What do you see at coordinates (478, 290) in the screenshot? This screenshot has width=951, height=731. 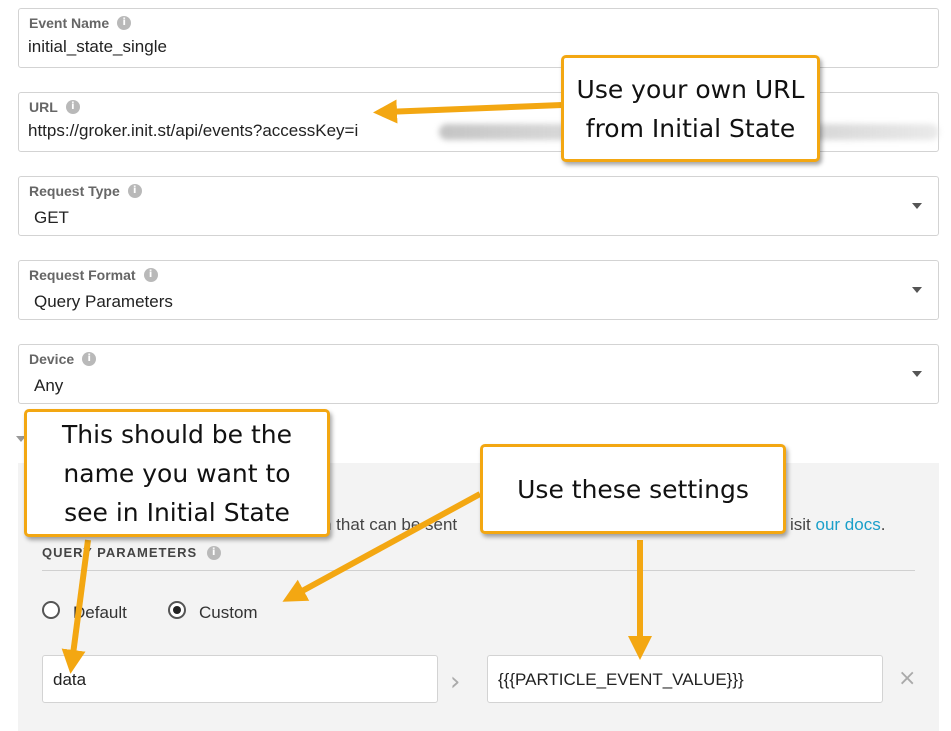 I see `request-format-select: Request Format i Query Parameters` at bounding box center [478, 290].